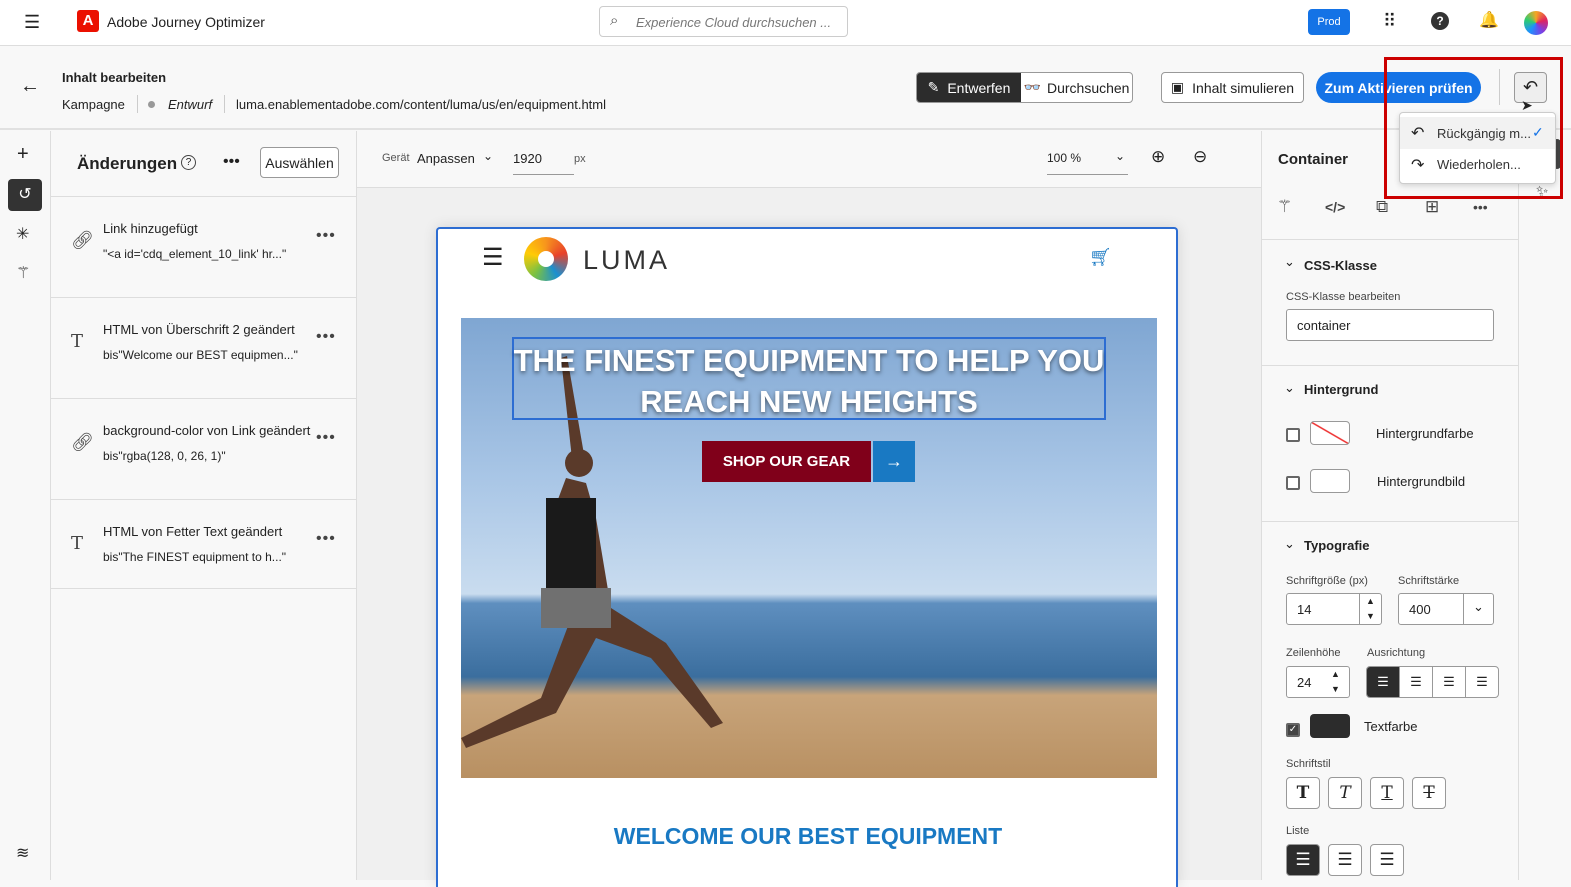 Image resolution: width=1571 pixels, height=887 pixels. I want to click on numbered-list-icon: ☰, so click(1345, 860).